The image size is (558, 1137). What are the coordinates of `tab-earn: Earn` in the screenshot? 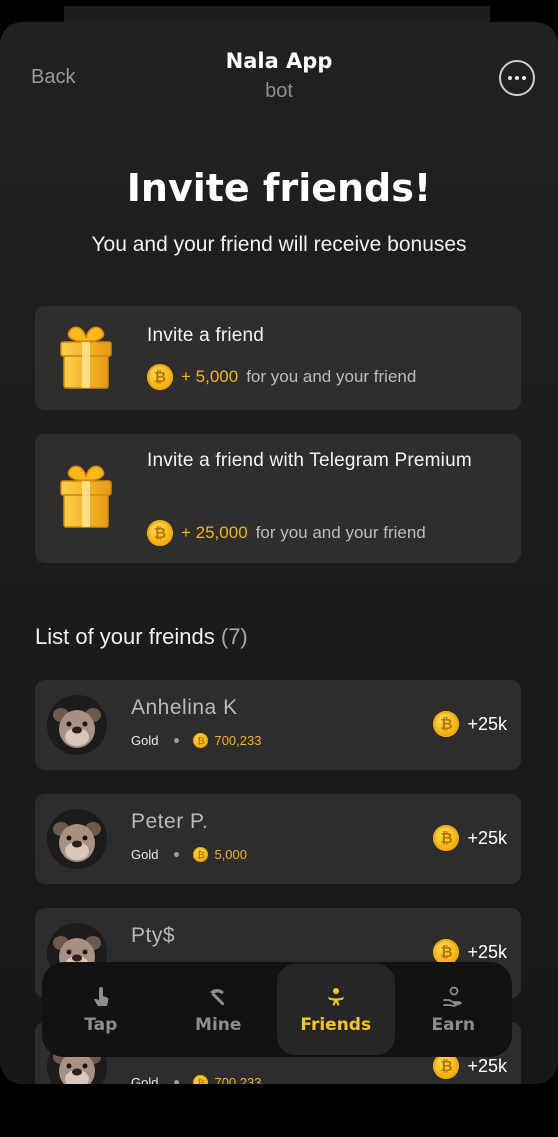 It's located at (454, 1009).